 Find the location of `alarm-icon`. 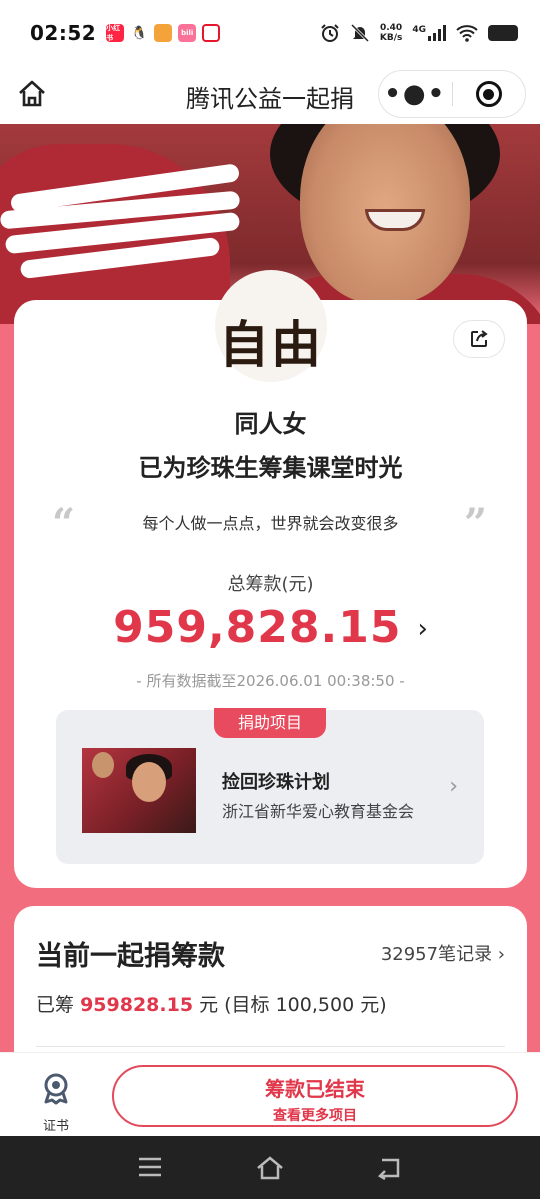

alarm-icon is located at coordinates (330, 33).